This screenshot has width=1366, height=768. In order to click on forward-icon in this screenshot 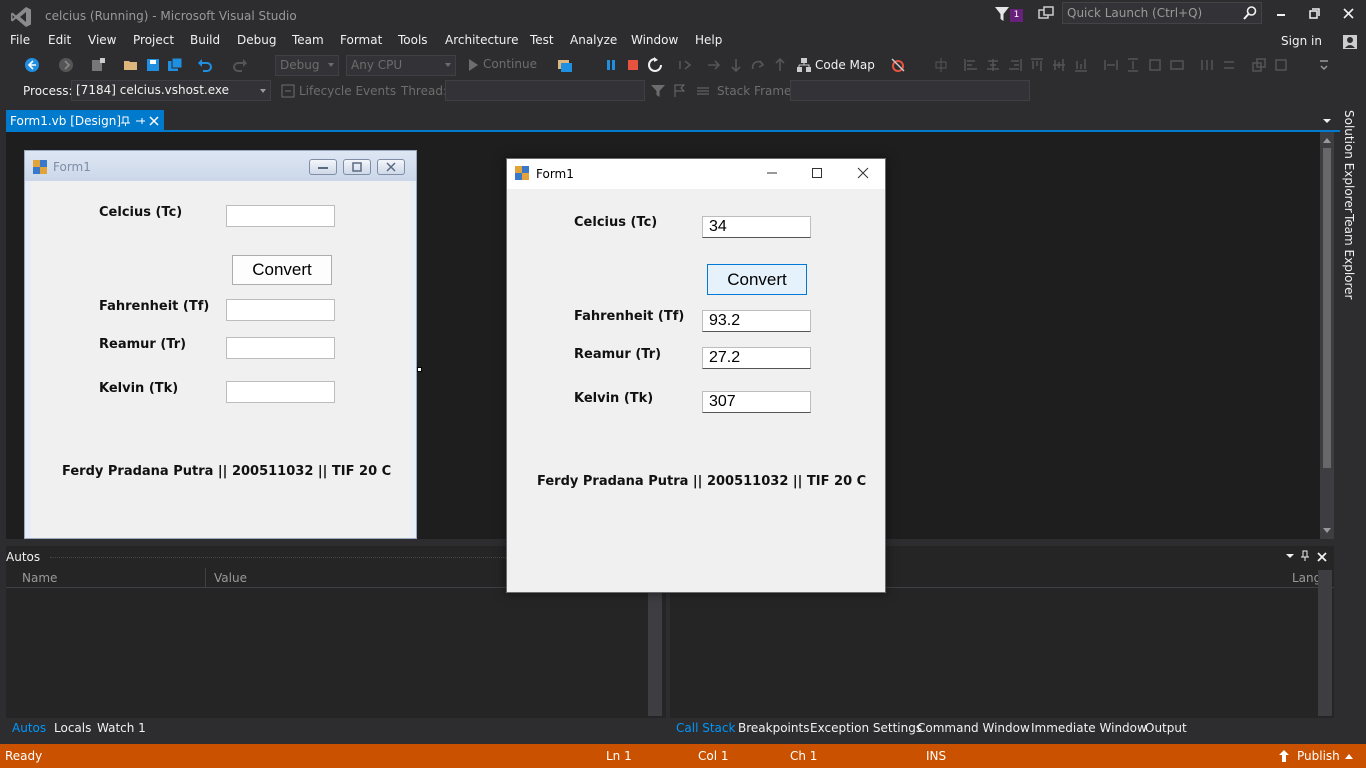, I will do `click(66, 65)`.